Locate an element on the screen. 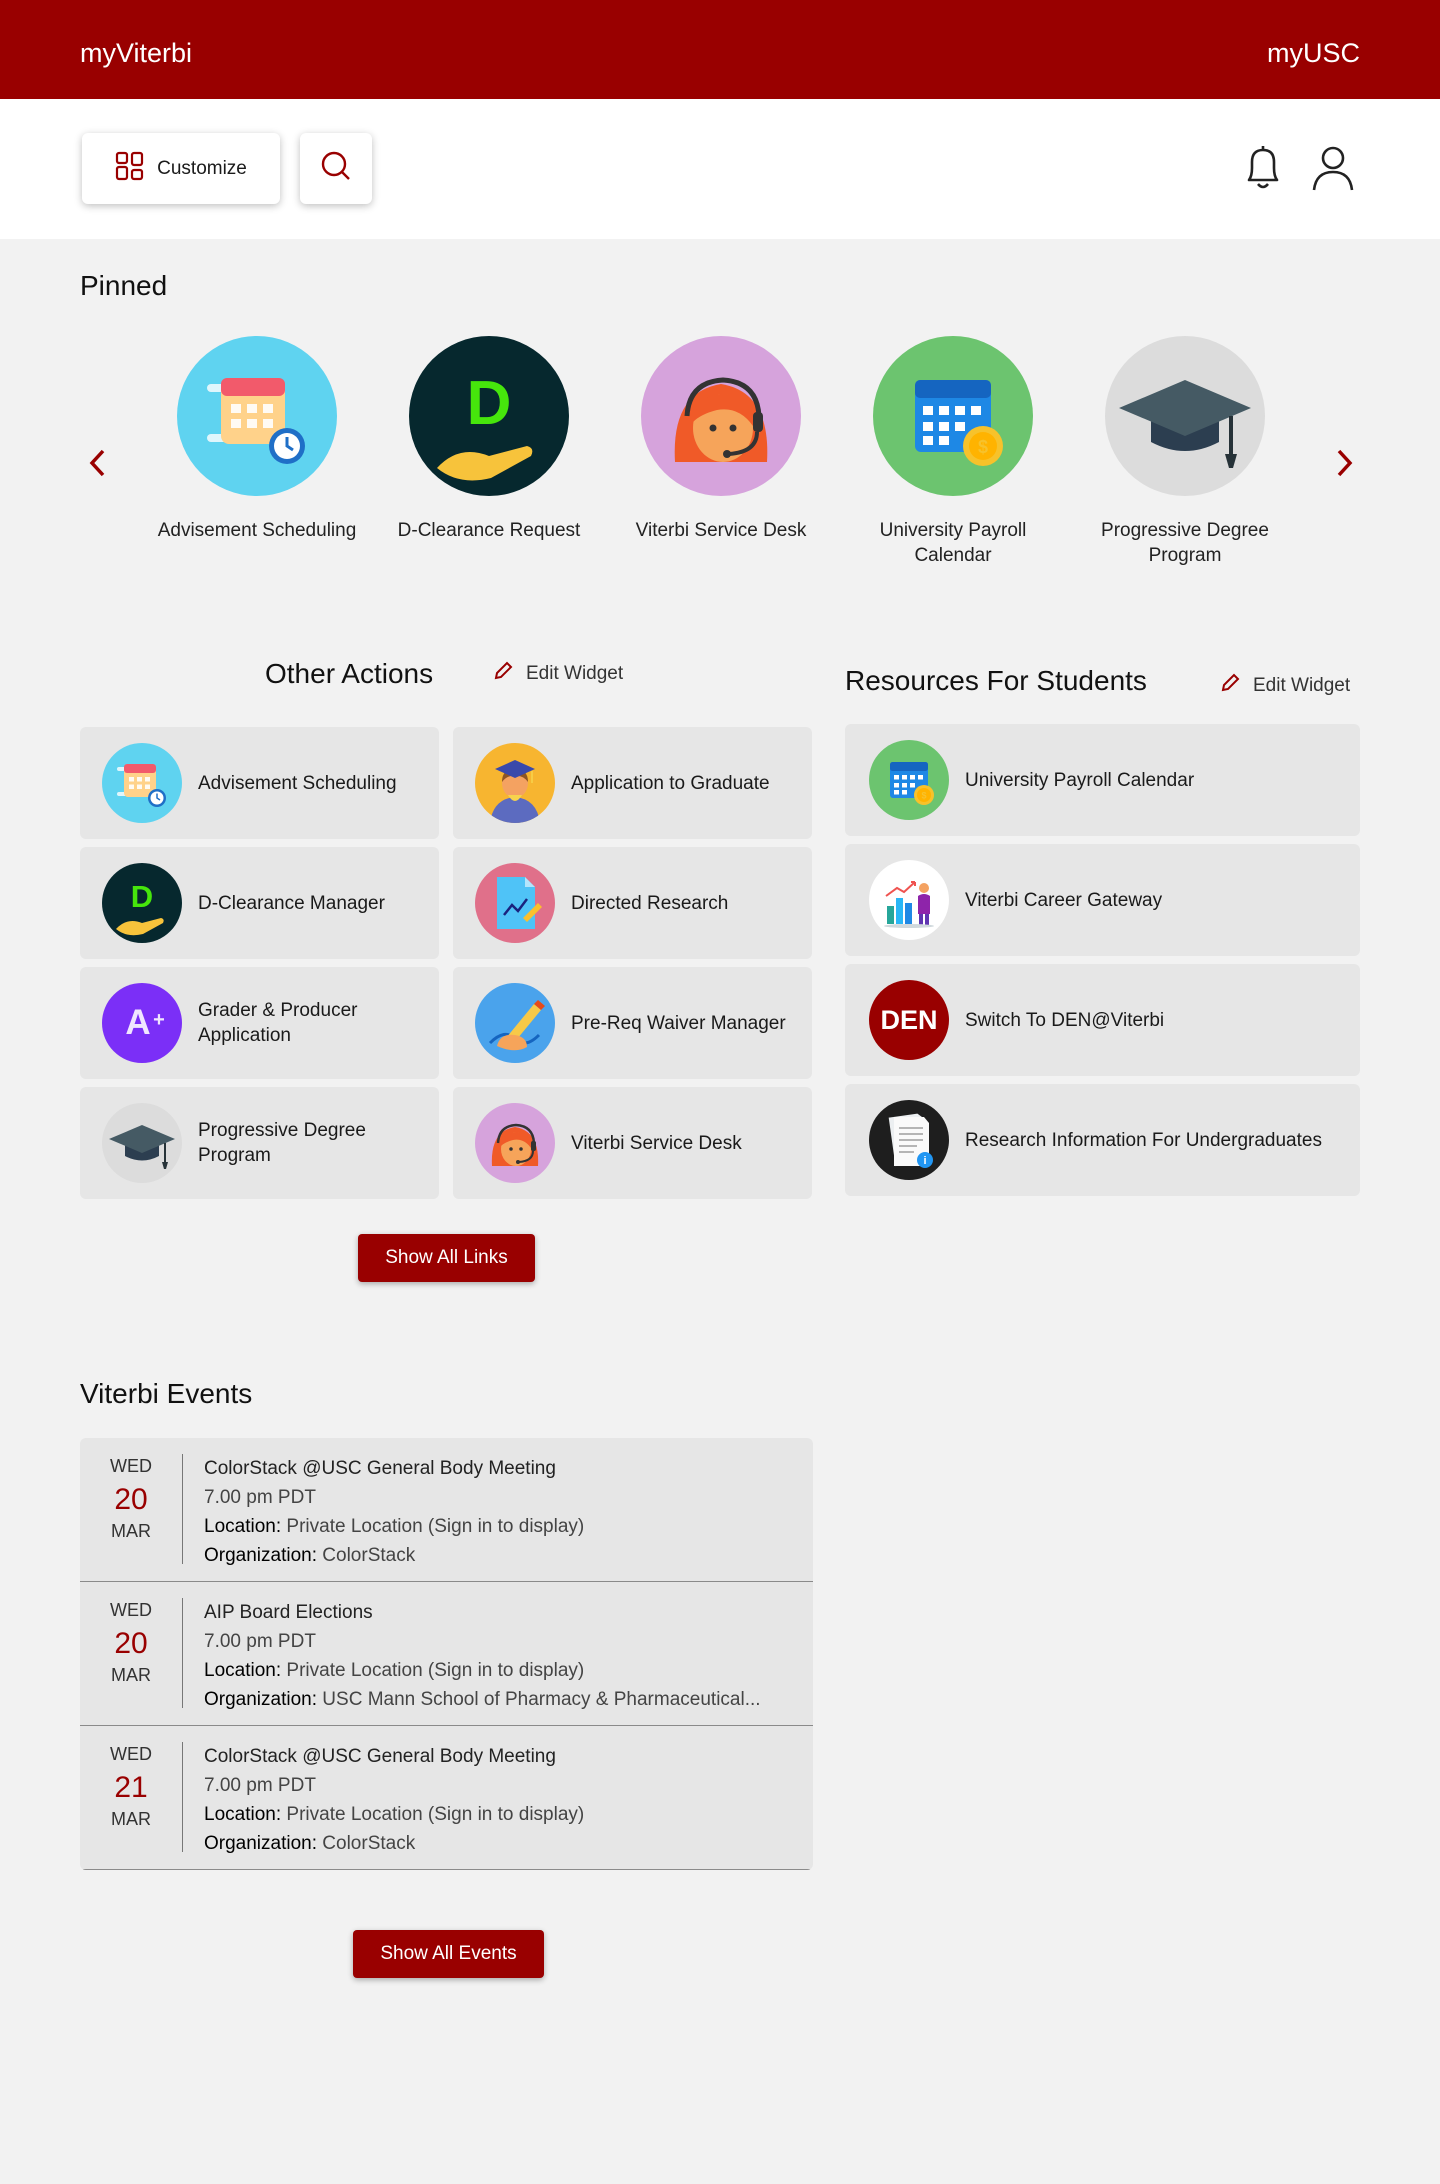 The width and height of the screenshot is (1440, 2184). action-tile-label: D-Clearance Manager is located at coordinates (291, 903).